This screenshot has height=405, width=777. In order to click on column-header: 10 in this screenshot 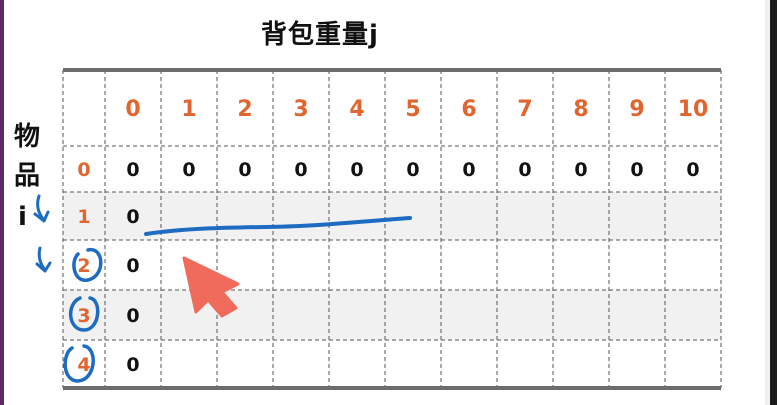, I will do `click(693, 109)`.